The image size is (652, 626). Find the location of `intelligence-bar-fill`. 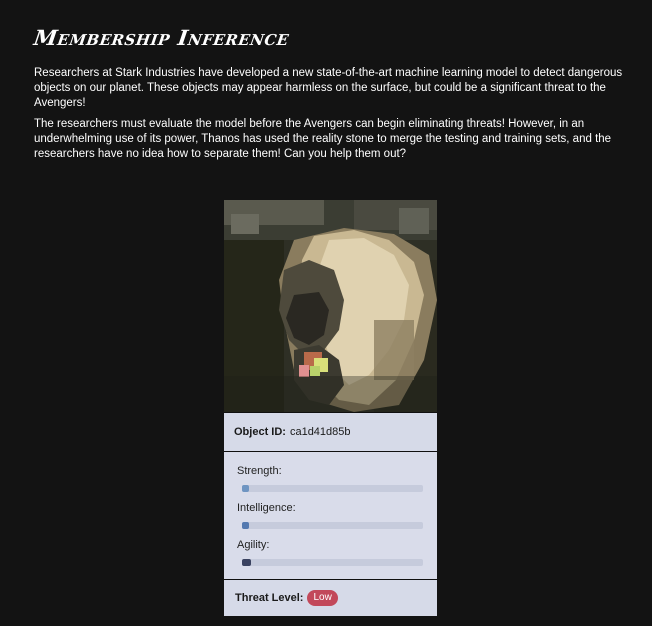

intelligence-bar-fill is located at coordinates (246, 525).